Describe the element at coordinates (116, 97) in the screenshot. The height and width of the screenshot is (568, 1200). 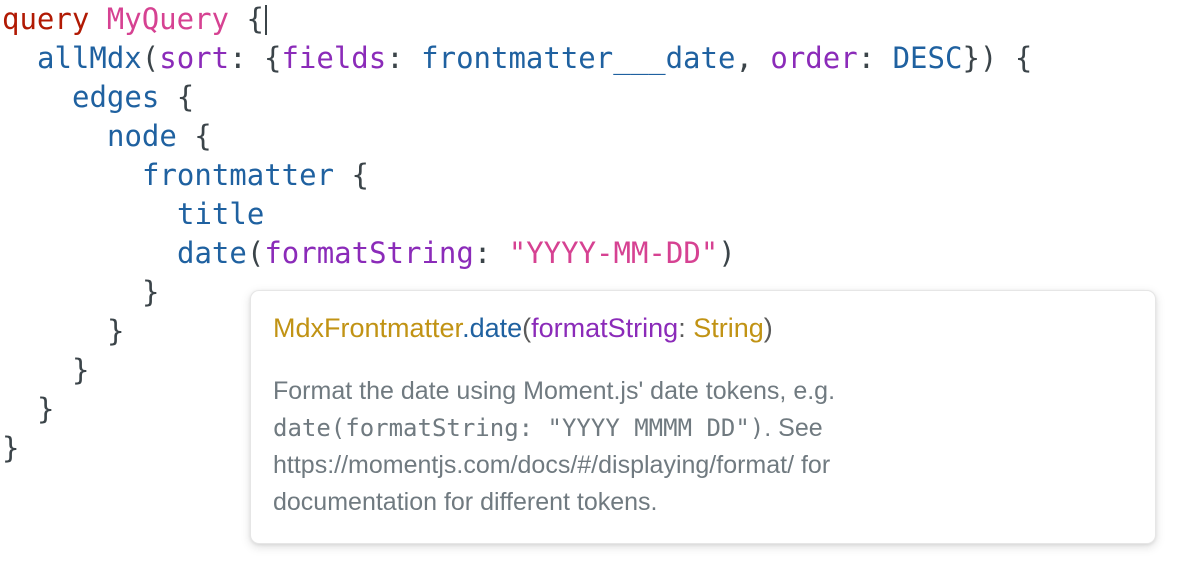
I see `code-token-field: edges` at that location.